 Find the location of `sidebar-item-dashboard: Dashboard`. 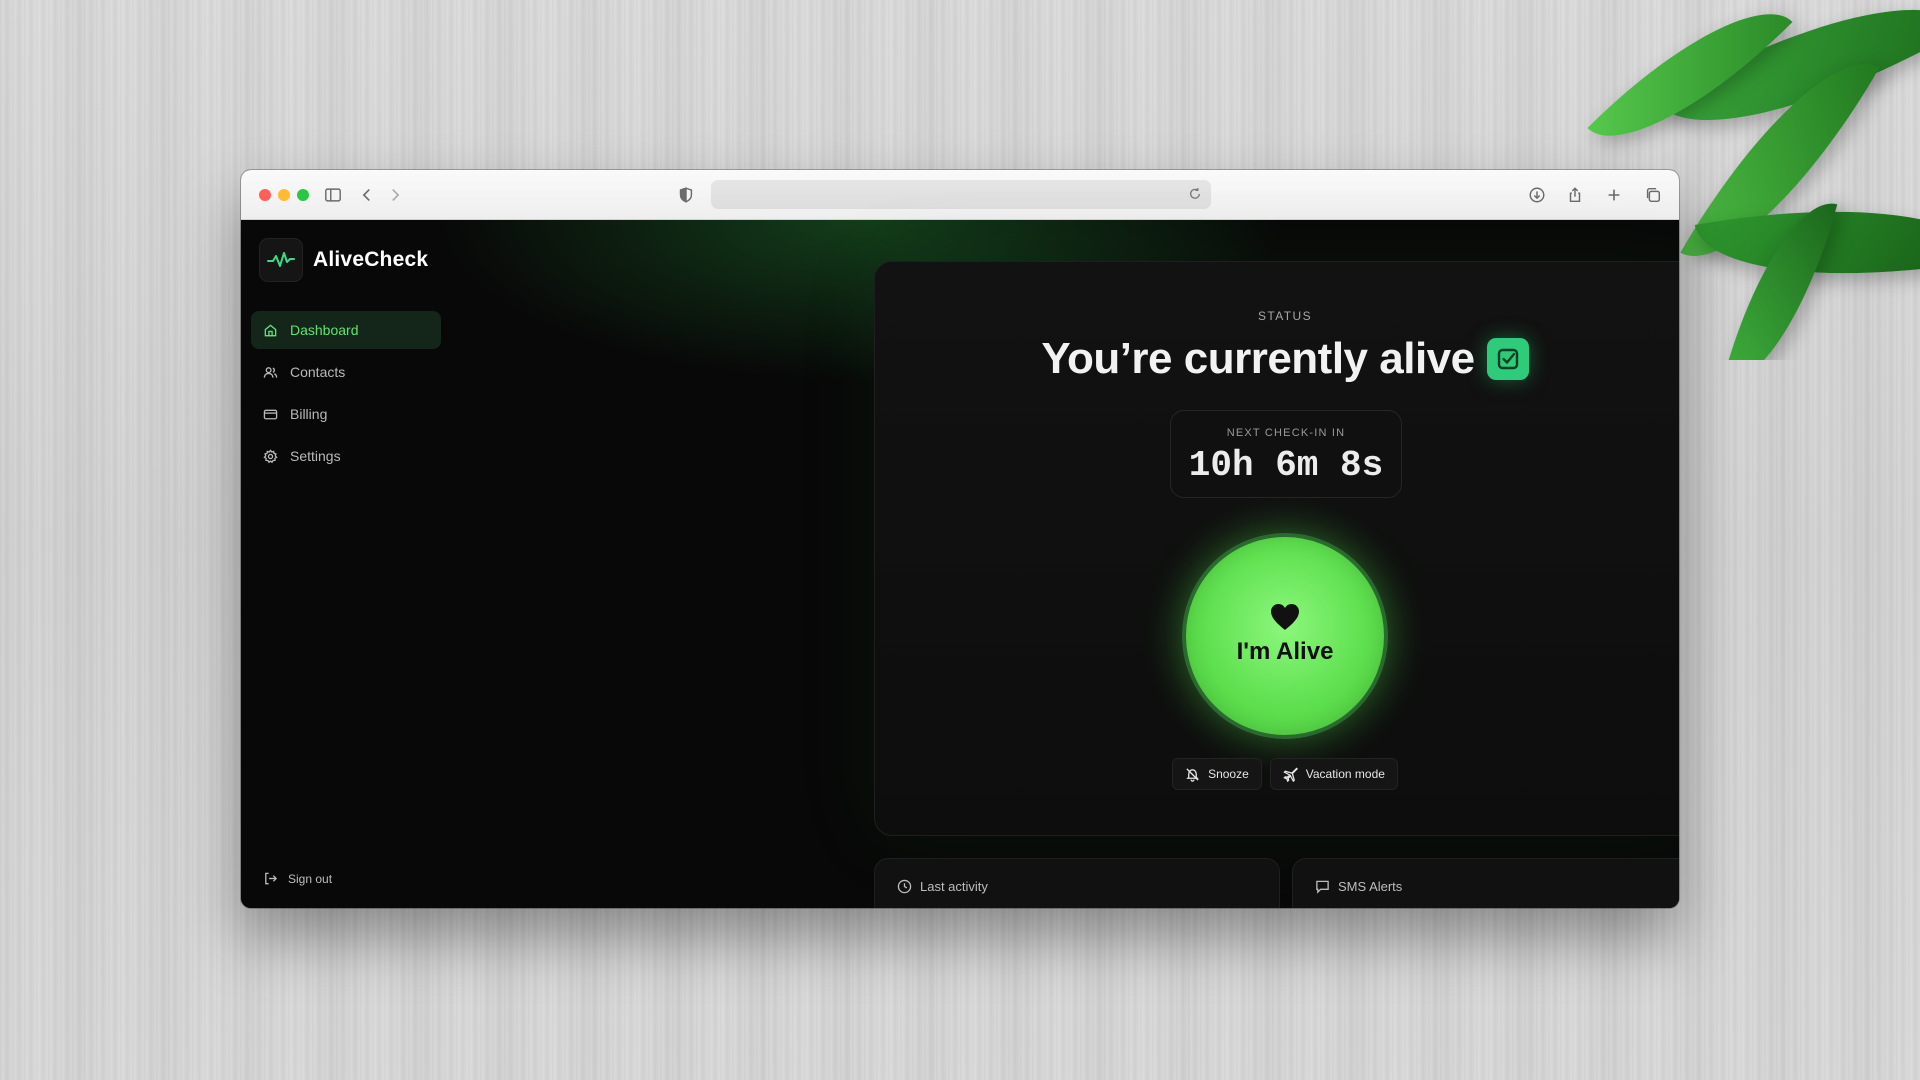

sidebar-item-dashboard: Dashboard is located at coordinates (346, 330).